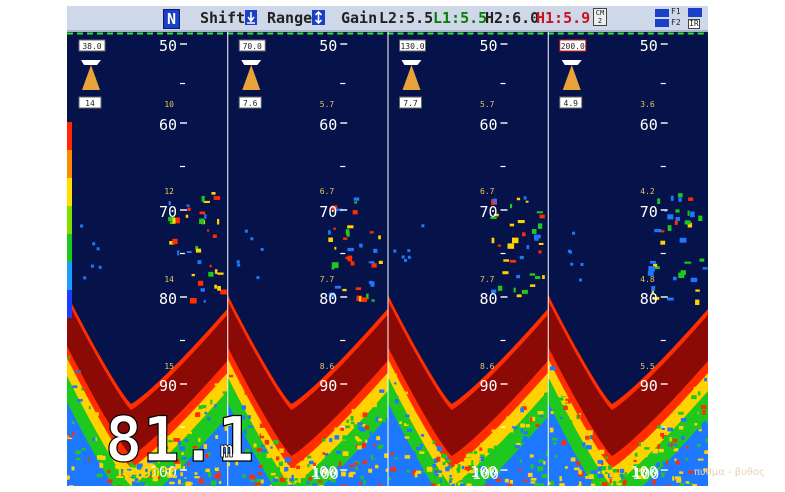 This screenshot has width=785, height=492. I want to click on gain-l2: L2:5.5, so click(406, 18).